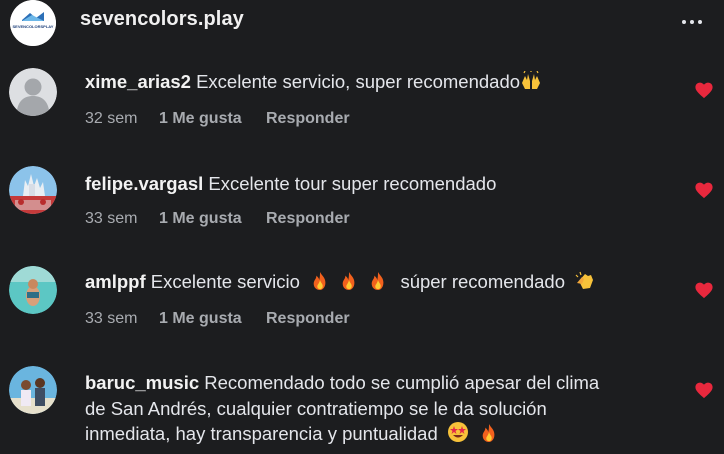  I want to click on comment-username: amlppf, so click(115, 281).